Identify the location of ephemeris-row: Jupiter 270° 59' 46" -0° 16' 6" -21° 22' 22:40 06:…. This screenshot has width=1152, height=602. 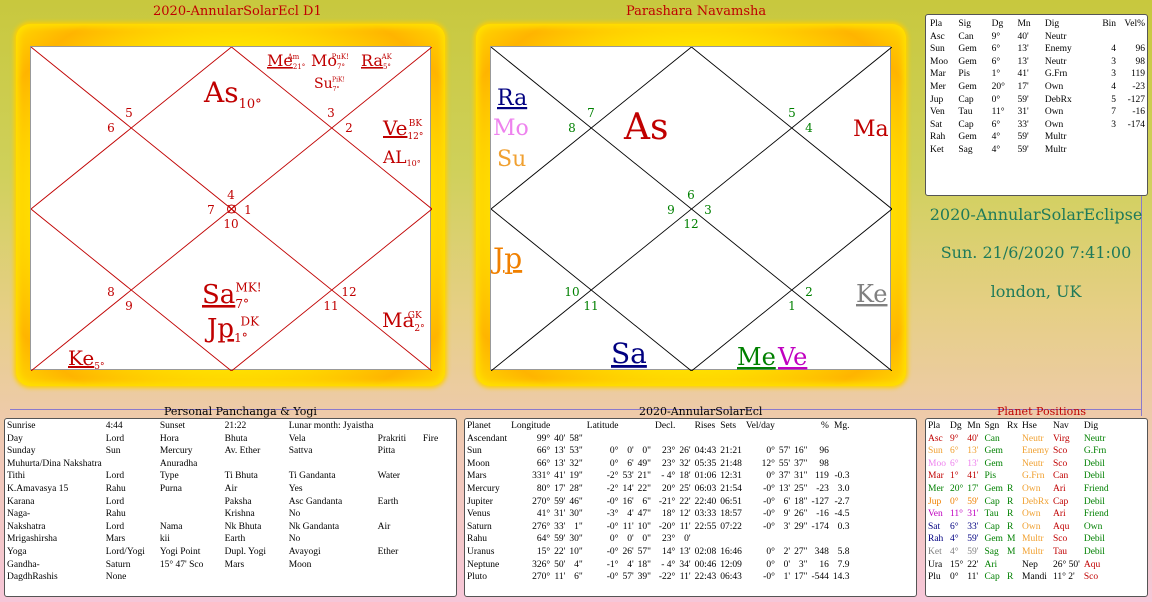
(658, 502).